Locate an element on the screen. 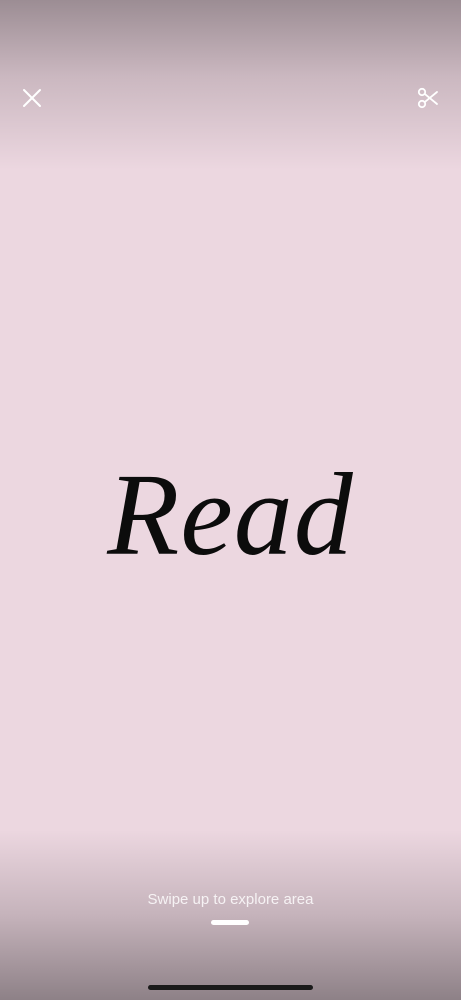  close-button is located at coordinates (32, 98).